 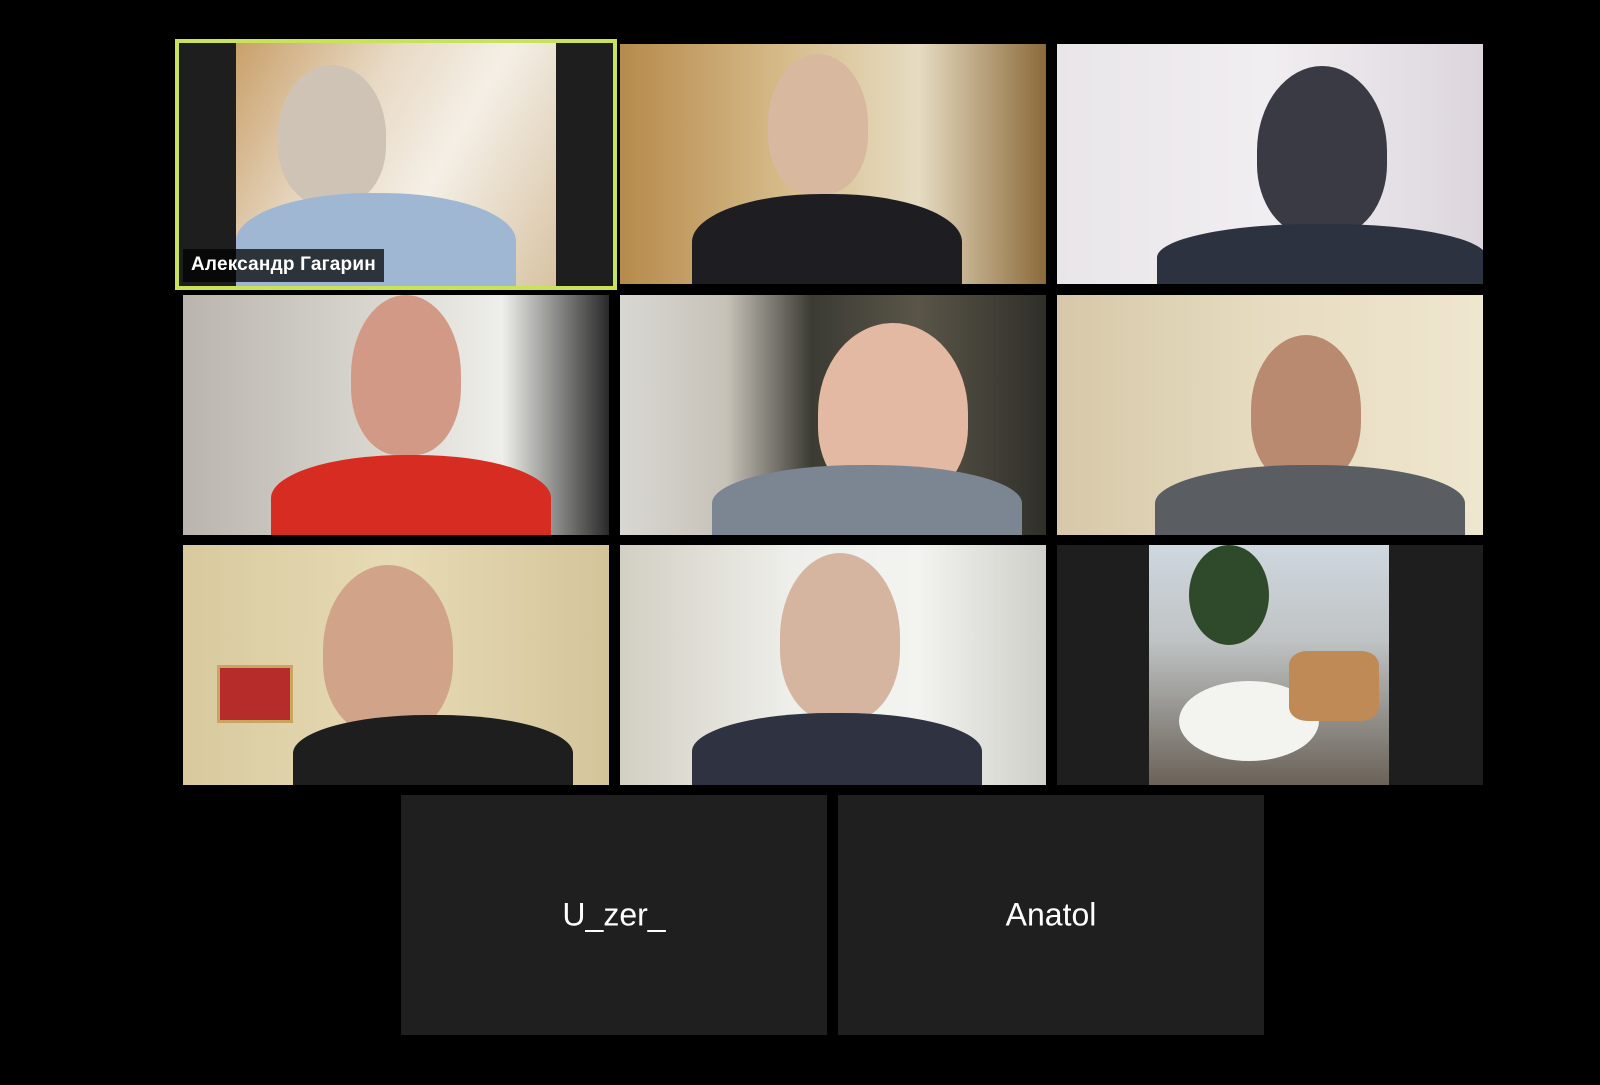 I want to click on participant-name-tag: Александр Гагарин, so click(x=283, y=265).